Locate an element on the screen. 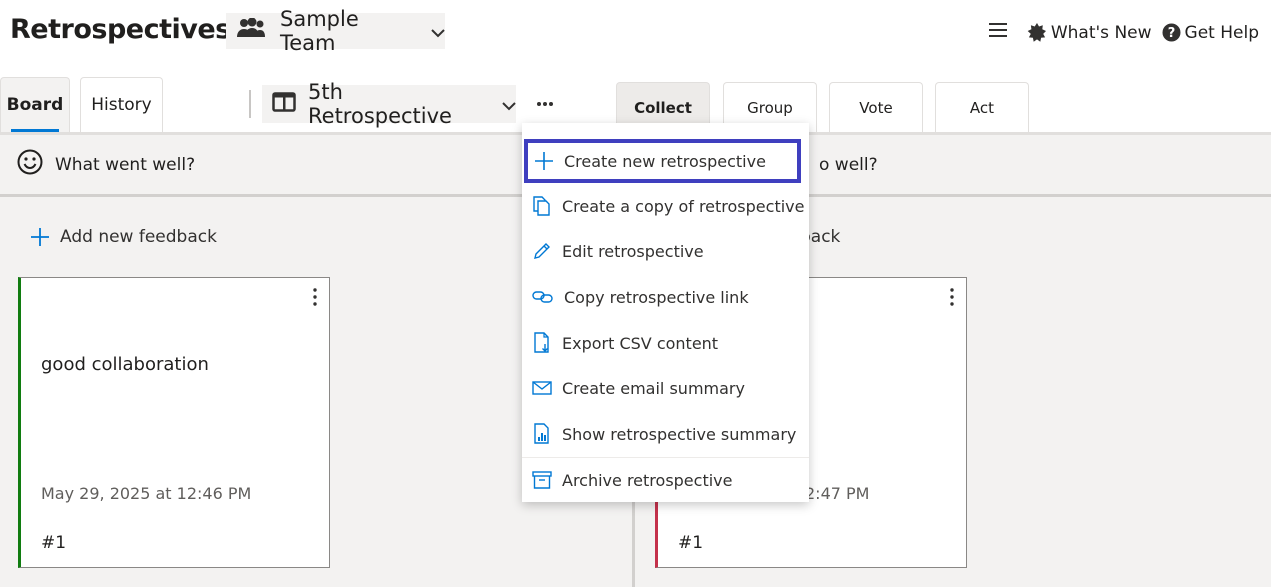  menu-item-archive-retrospective: Archive retrospective is located at coordinates (665, 480).